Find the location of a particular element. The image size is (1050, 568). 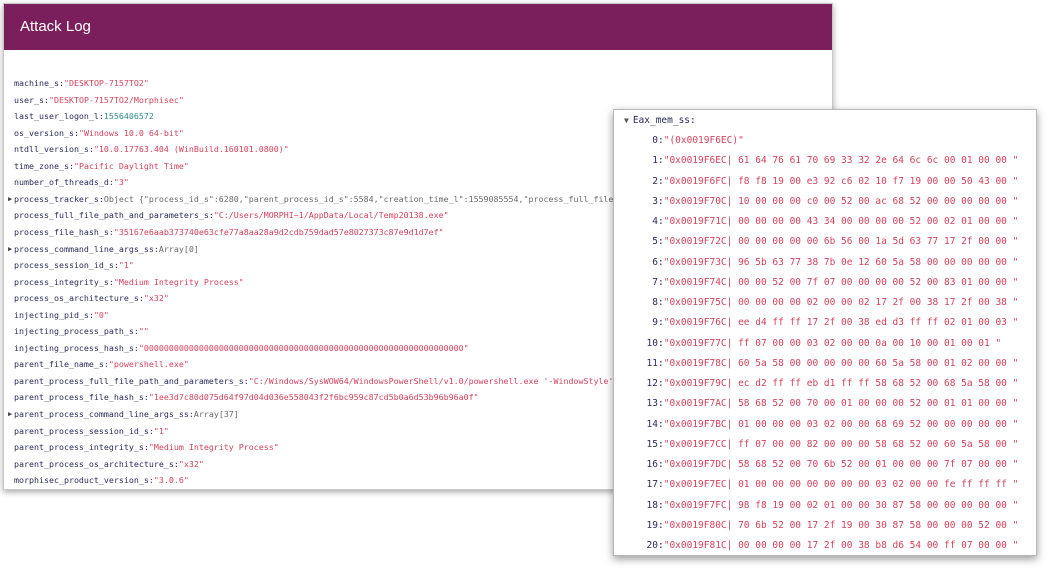

log-key: ntdll_version_s is located at coordinates (51, 149).